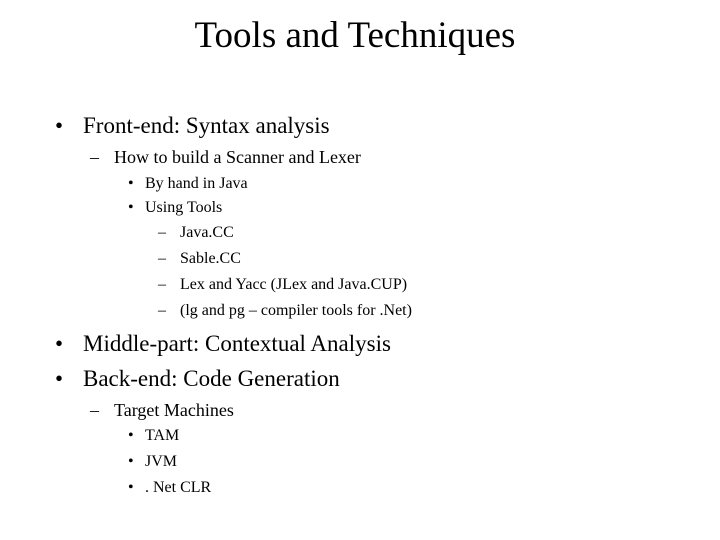 The height and width of the screenshot is (540, 720). I want to click on bullet-text: How to build a Scanner and Lexer, so click(237, 157).